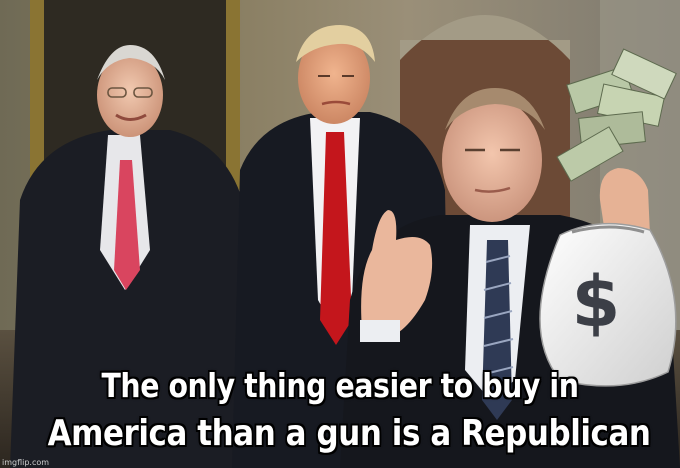 The image size is (680, 468). What do you see at coordinates (26, 462) in the screenshot?
I see `watermark: imgflip.com` at bounding box center [26, 462].